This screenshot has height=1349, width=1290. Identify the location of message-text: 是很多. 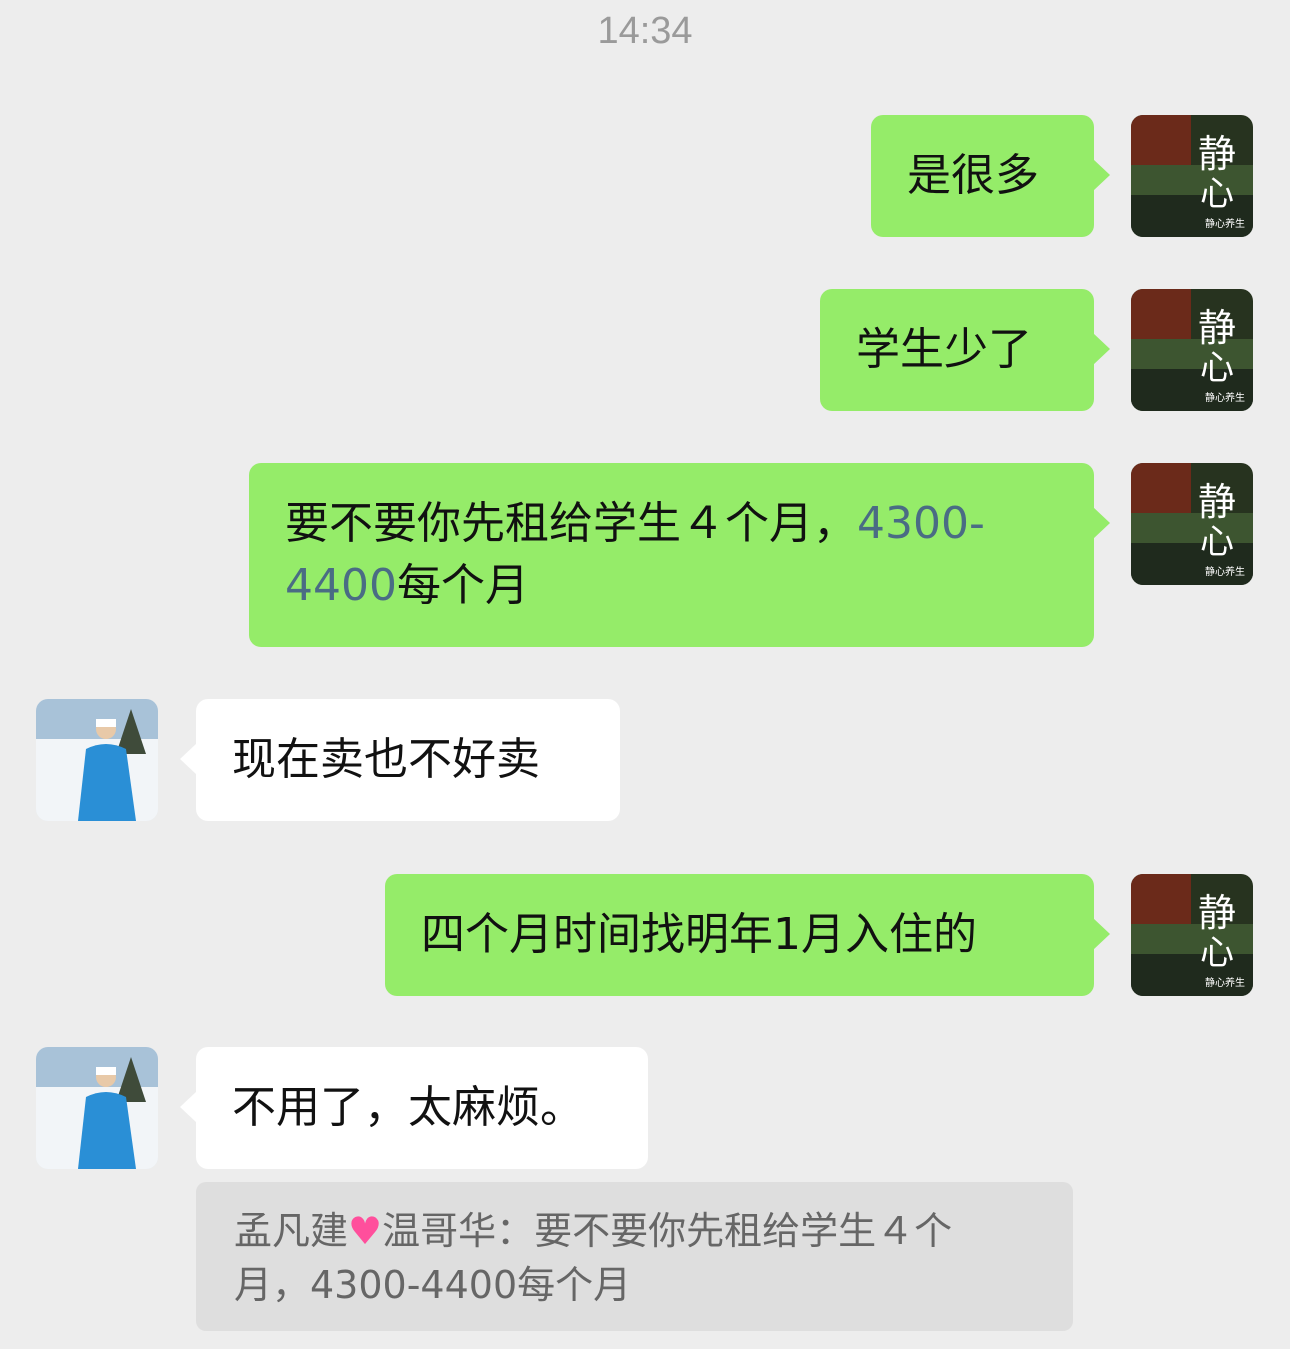
(973, 175).